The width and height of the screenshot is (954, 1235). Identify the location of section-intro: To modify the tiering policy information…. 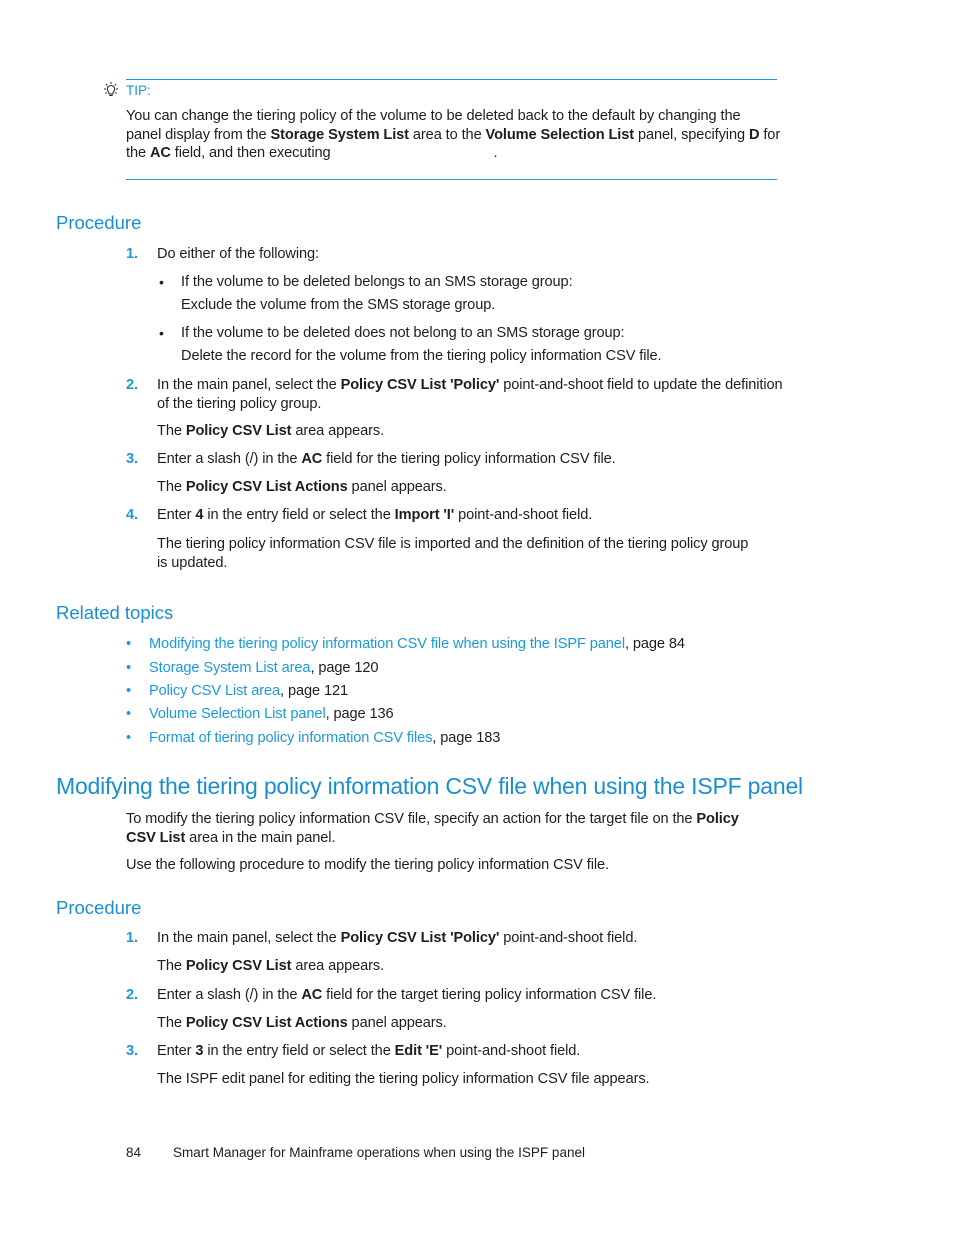
(432, 842).